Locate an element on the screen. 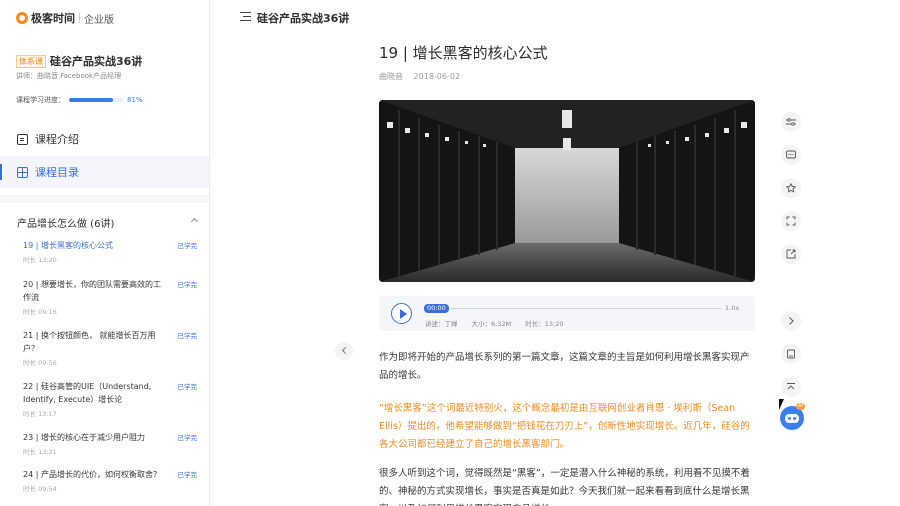  audio-info: 讲述：丁婵 大小：6.32M 时长：13:20 is located at coordinates (500, 323).